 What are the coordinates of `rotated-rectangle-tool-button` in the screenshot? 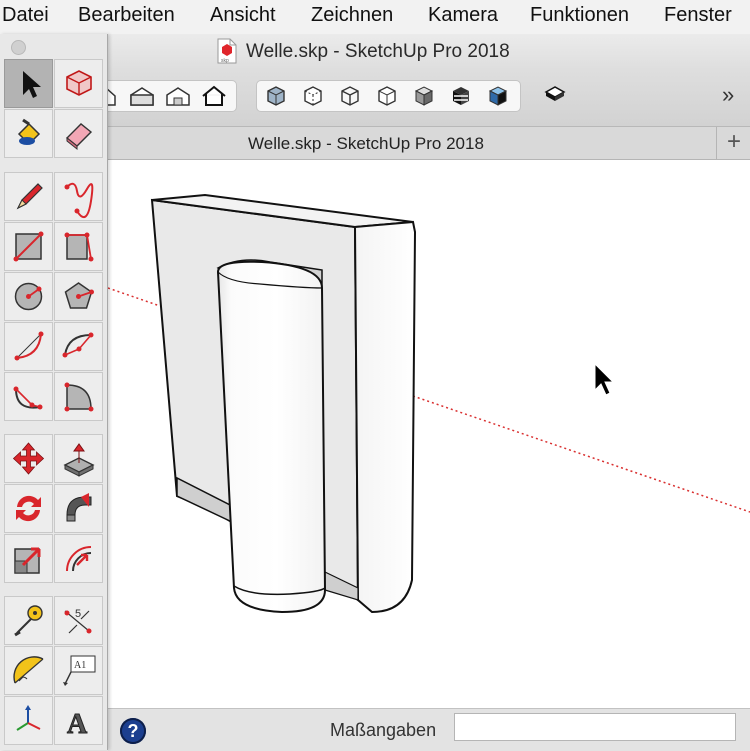 It's located at (78, 246).